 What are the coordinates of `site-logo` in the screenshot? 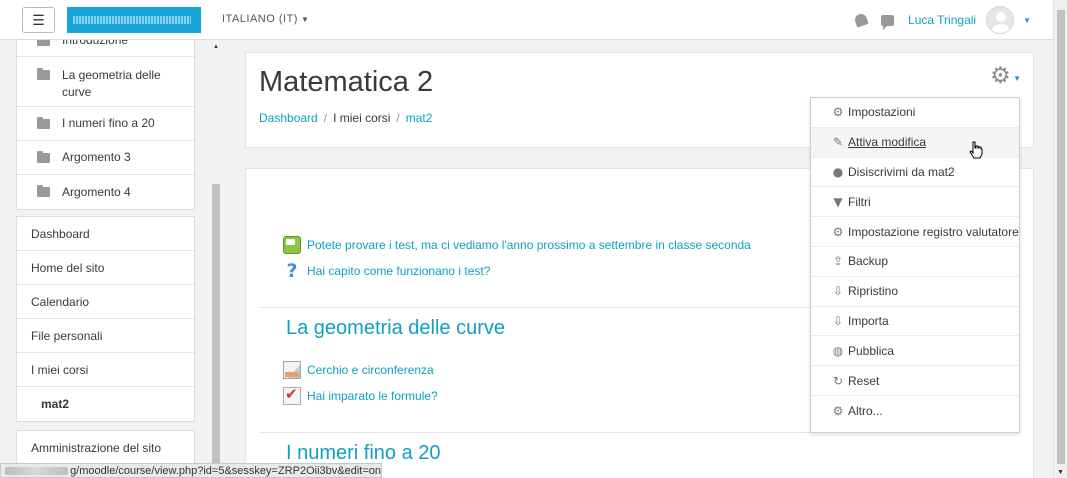 It's located at (134, 20).